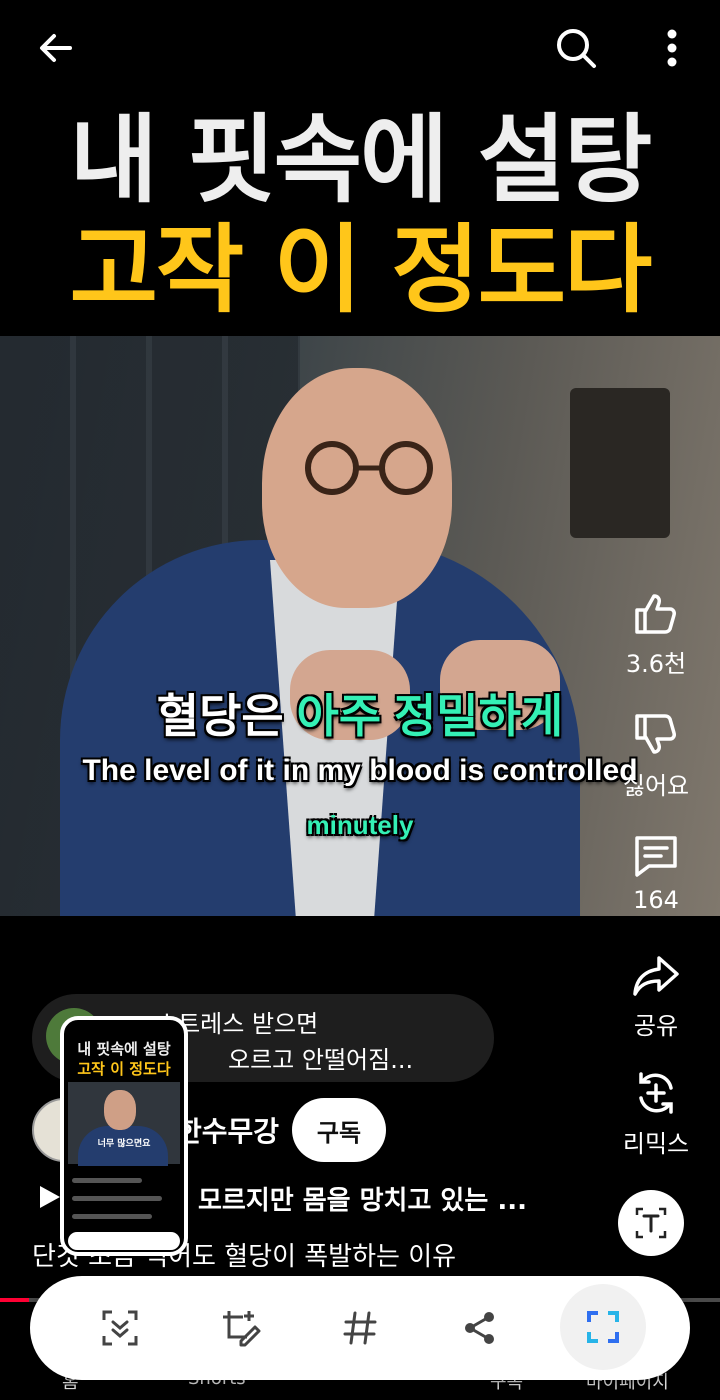 The image size is (720, 1400). Describe the element at coordinates (220, 716) in the screenshot. I see `subtitle-korean-part1: 혈당은` at that location.